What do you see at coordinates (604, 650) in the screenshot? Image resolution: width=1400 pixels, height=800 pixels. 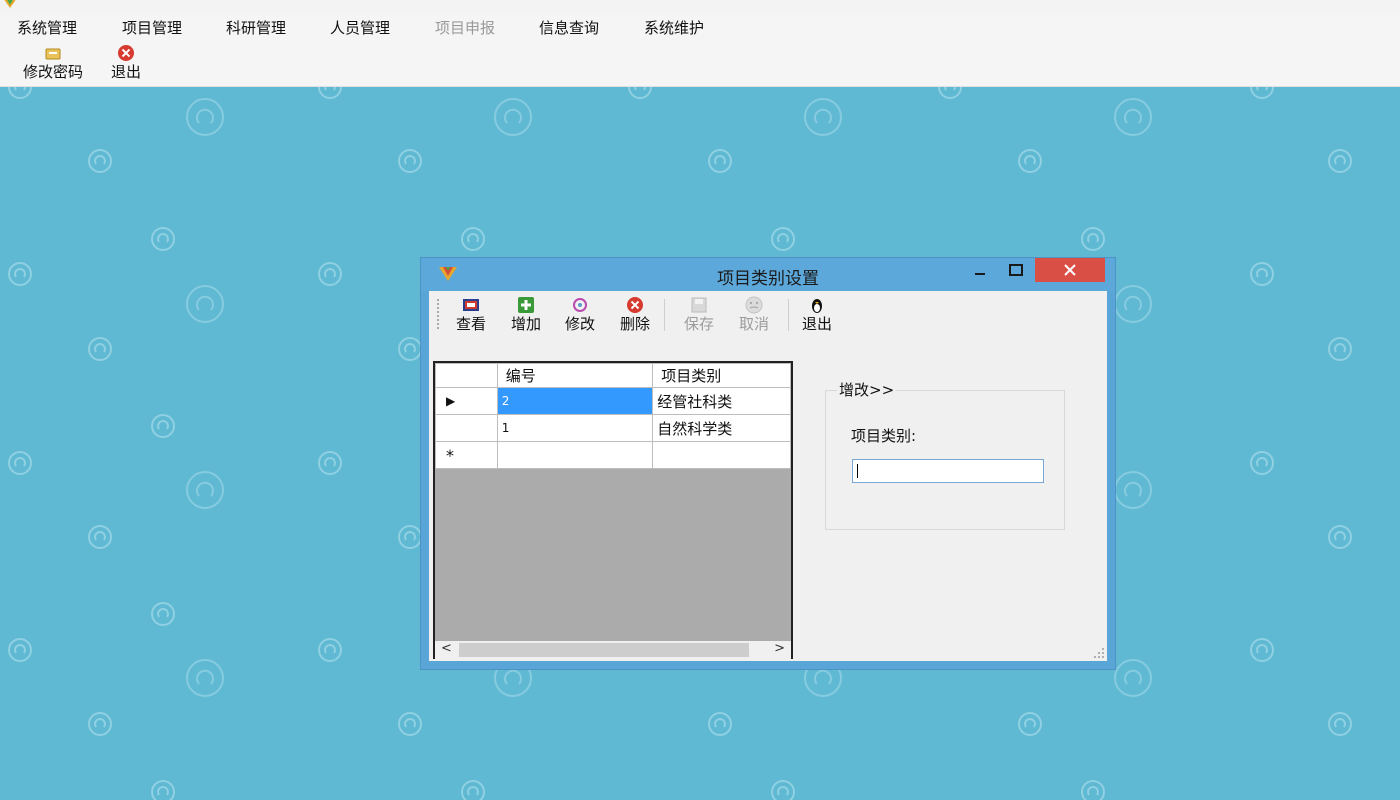 I see `scrollbar-thumb` at bounding box center [604, 650].